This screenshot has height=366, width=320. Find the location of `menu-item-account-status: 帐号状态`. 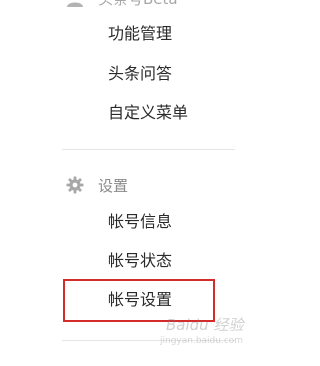

menu-item-account-status: 帐号状态 is located at coordinates (140, 261).